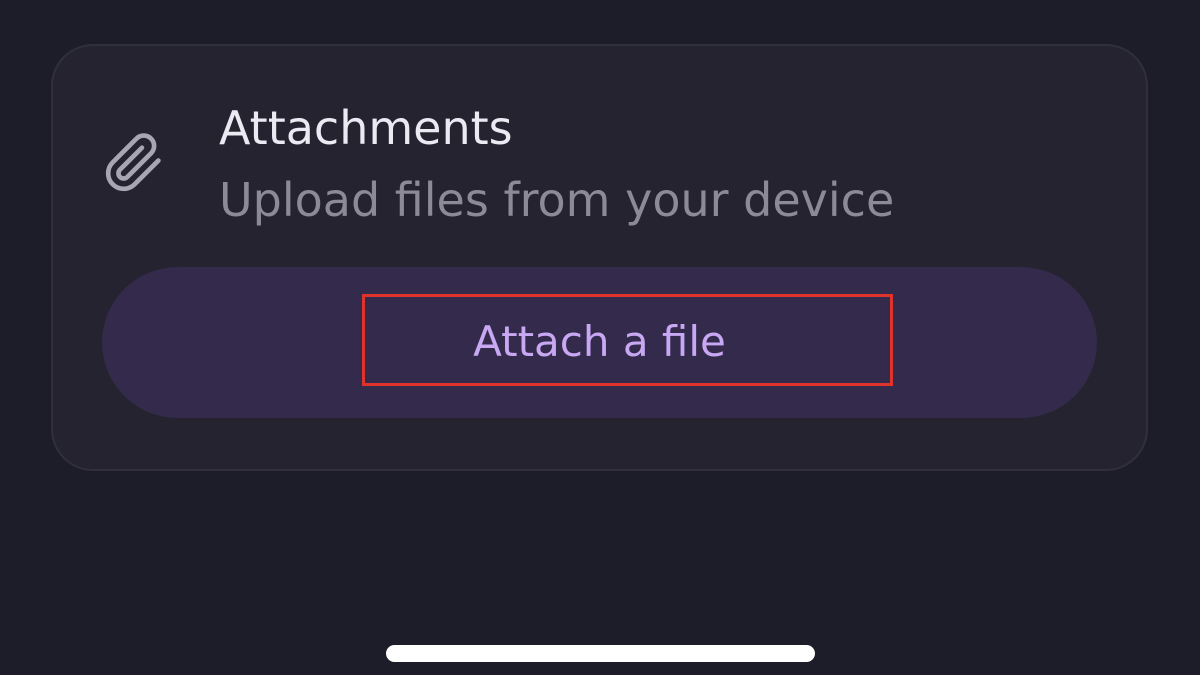  I want to click on home-indicator, so click(600, 653).